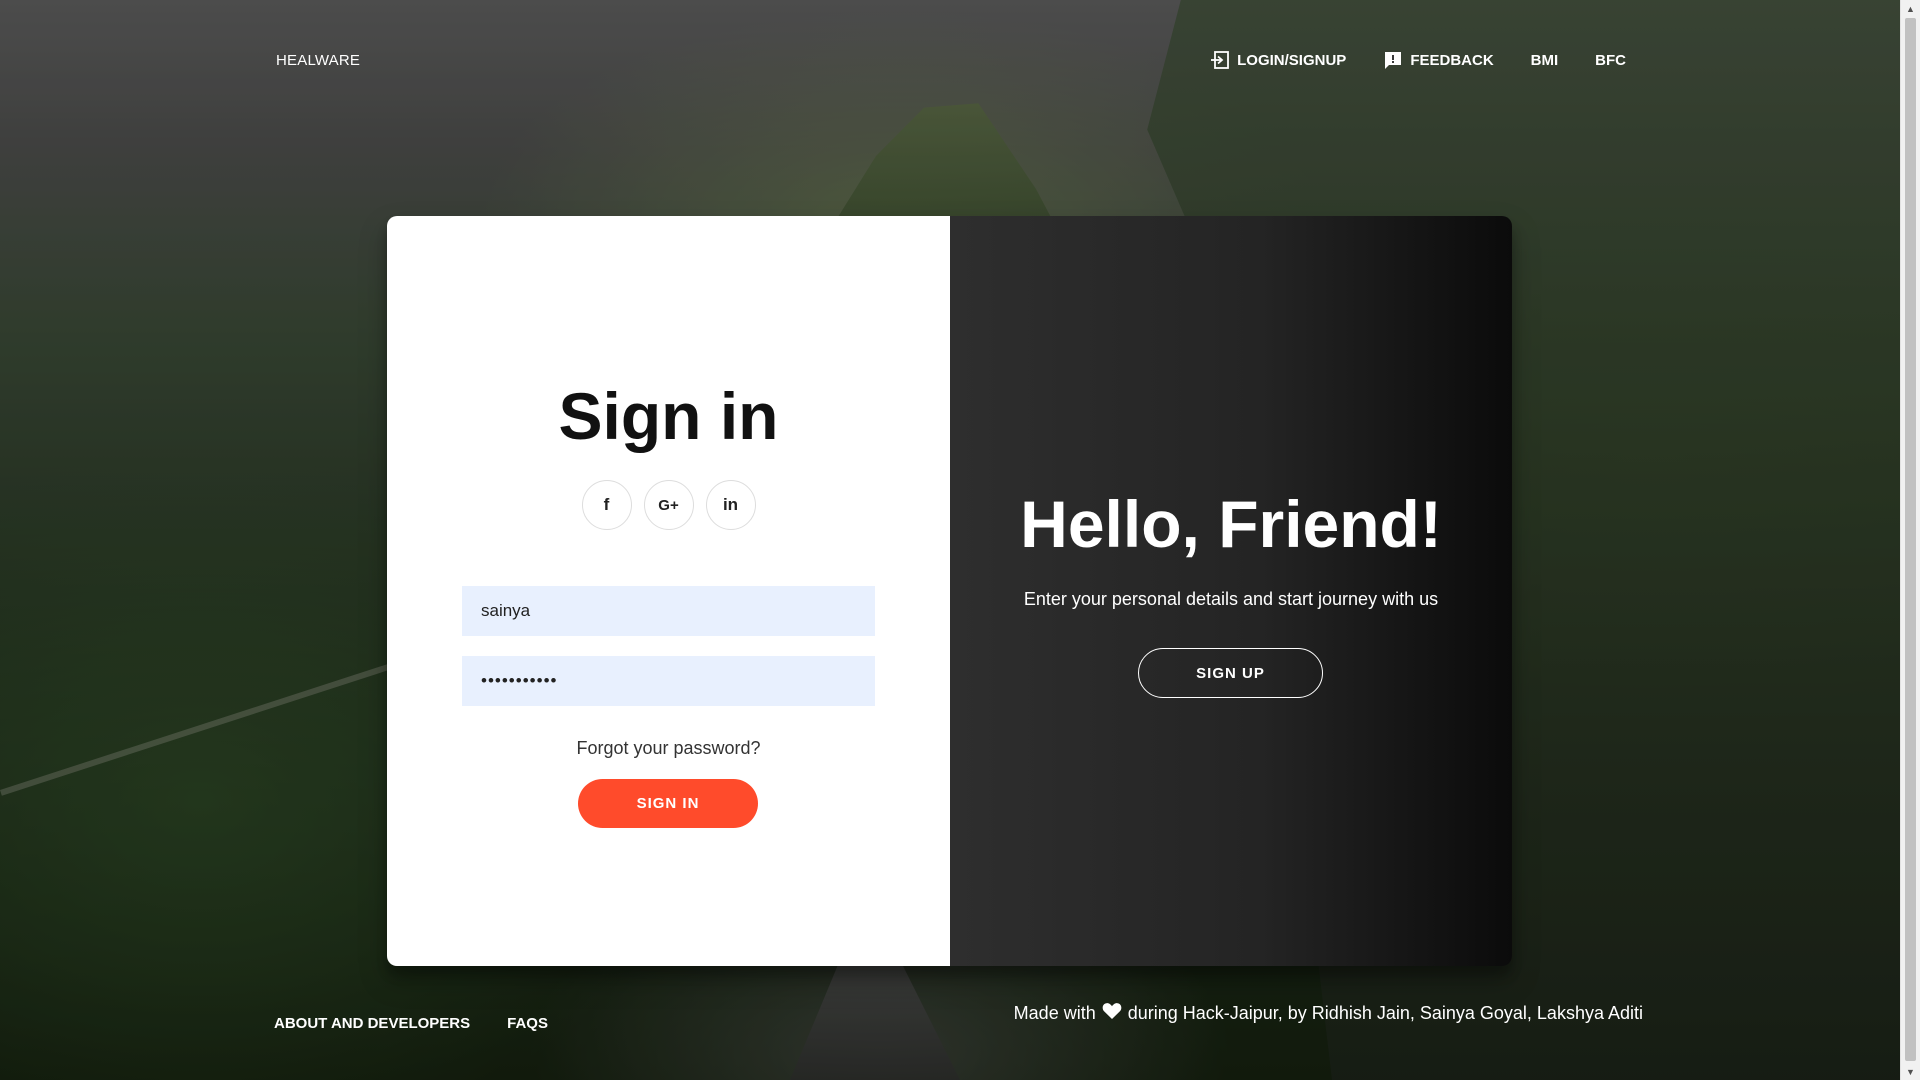 Image resolution: width=1920 pixels, height=1080 pixels. What do you see at coordinates (318, 60) in the screenshot?
I see `brand-logo-text: HEALWARE` at bounding box center [318, 60].